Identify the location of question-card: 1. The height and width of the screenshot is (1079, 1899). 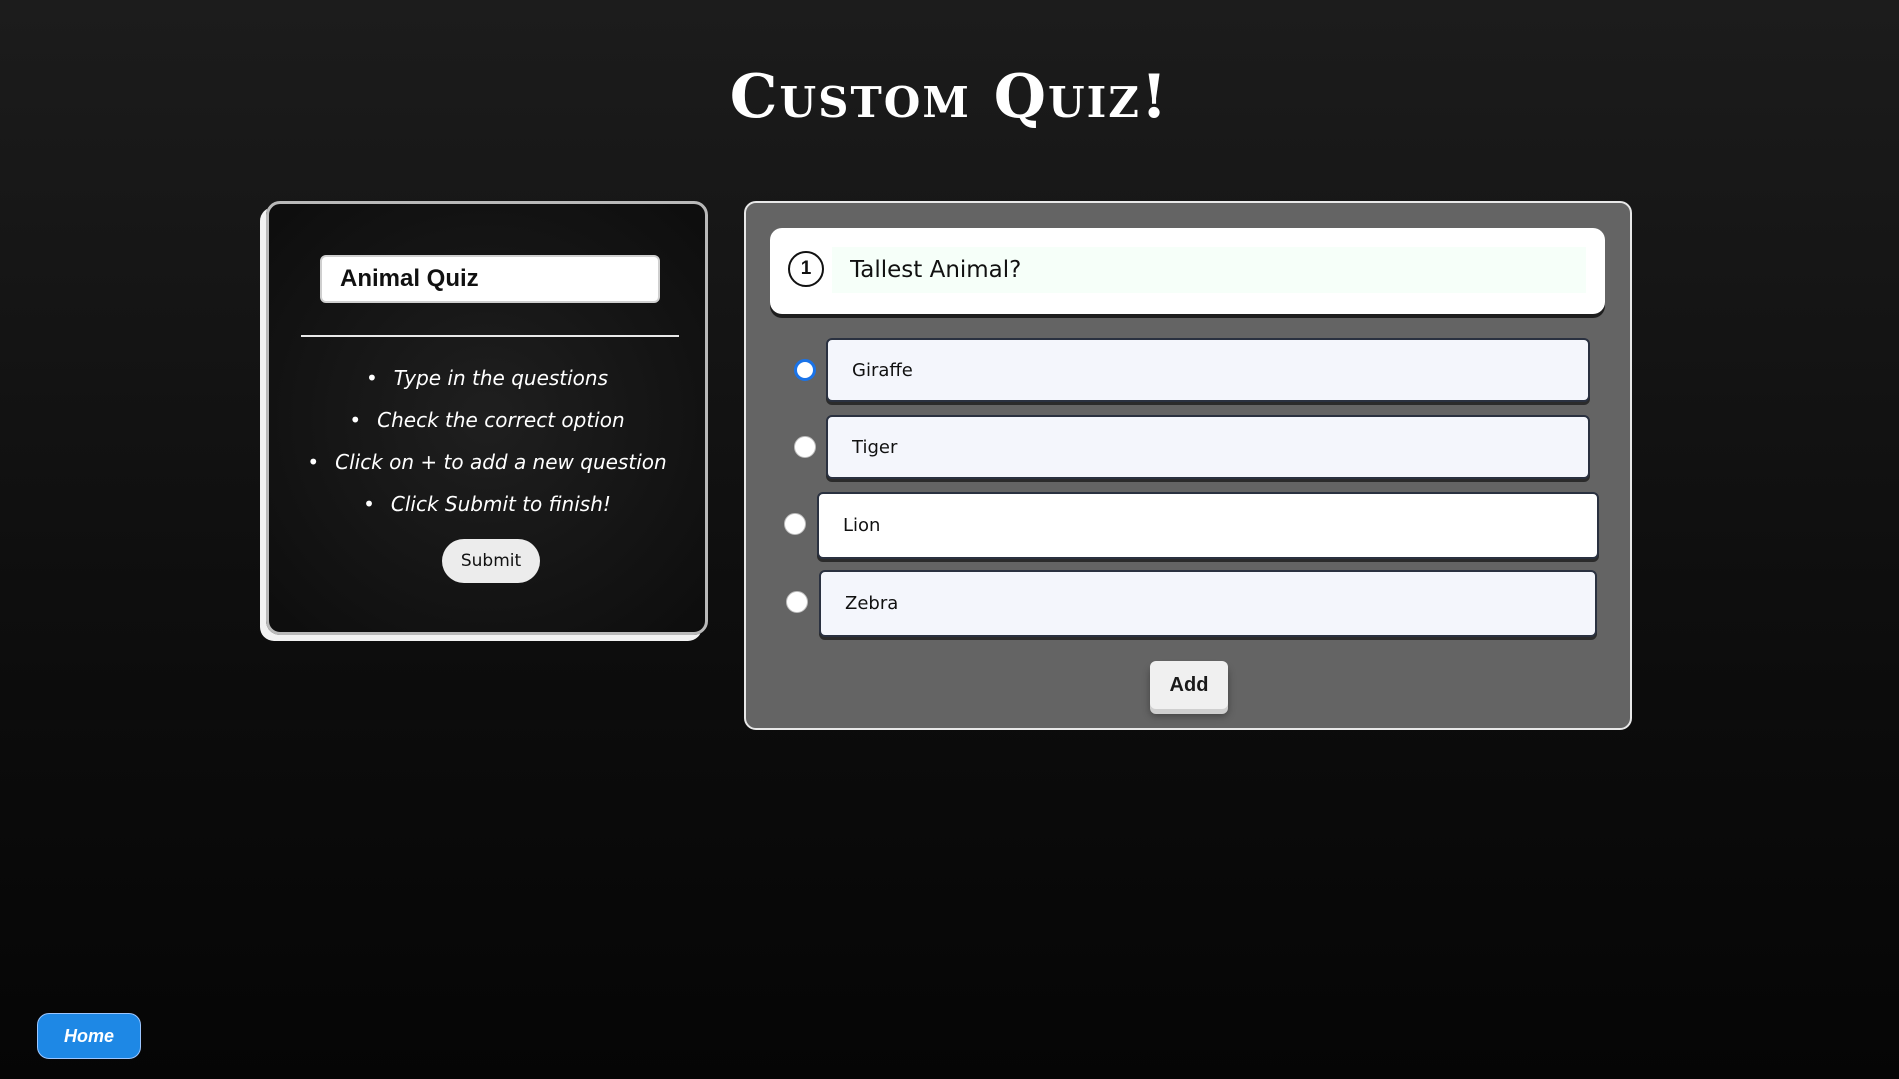
(1187, 271).